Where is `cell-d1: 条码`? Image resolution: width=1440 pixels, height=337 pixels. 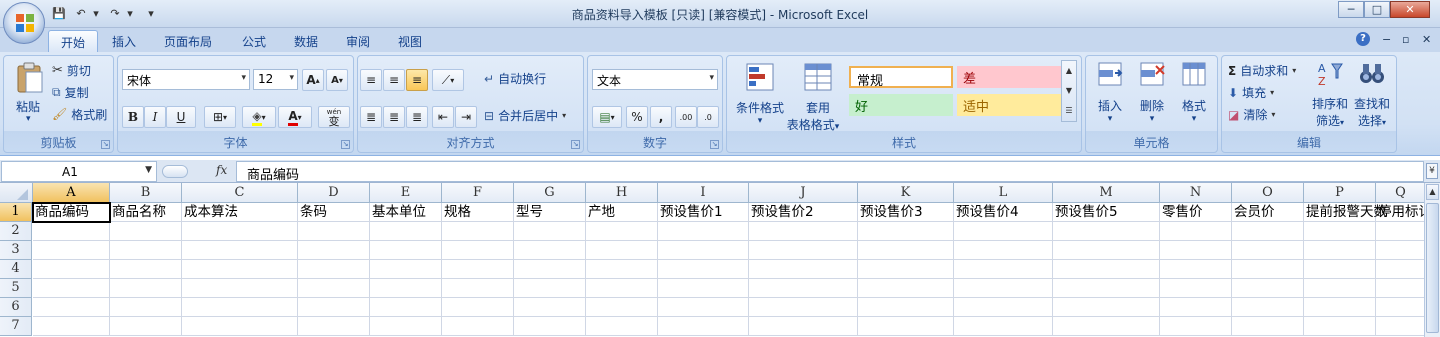 cell-d1: 条码 is located at coordinates (334, 212).